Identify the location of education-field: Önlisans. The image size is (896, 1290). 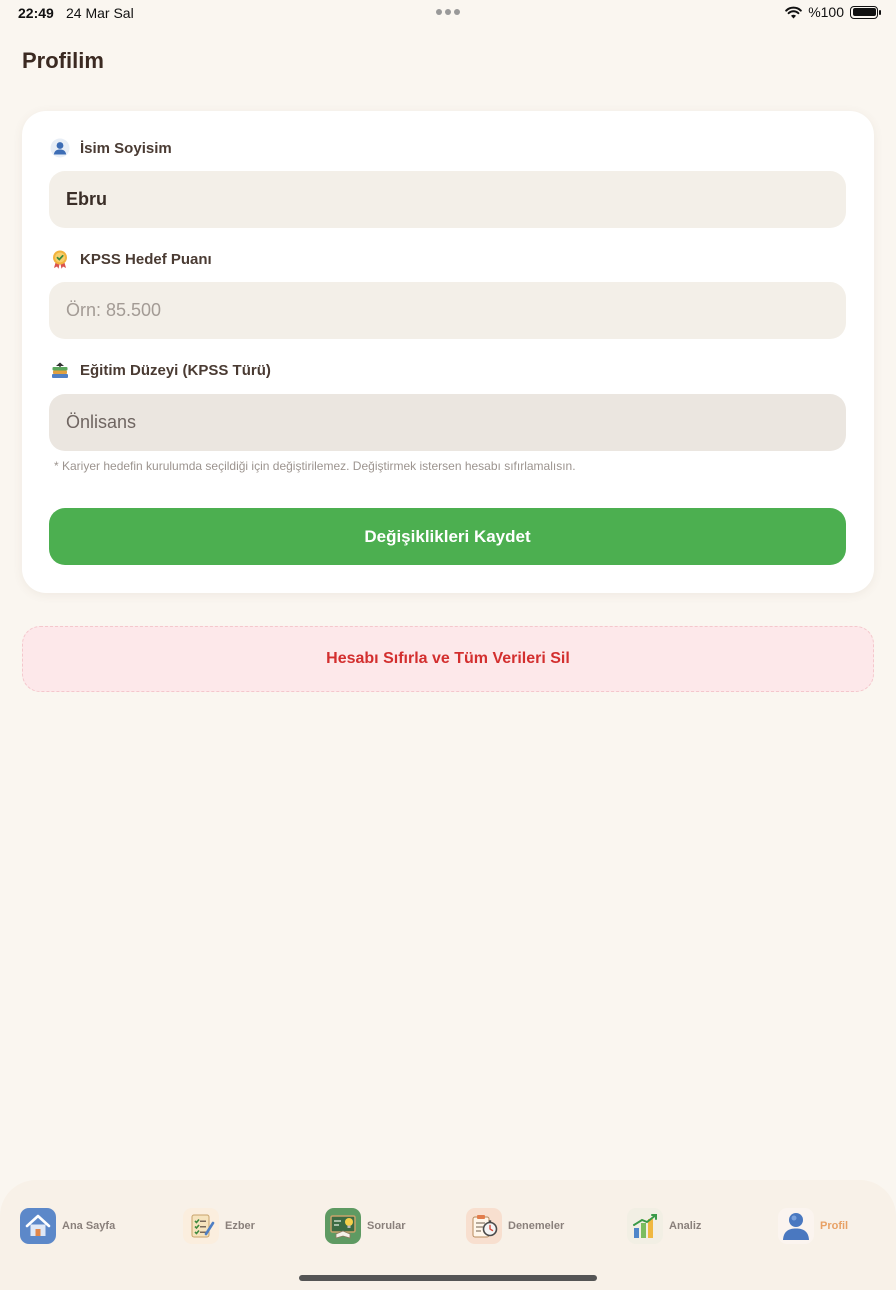
(447, 422).